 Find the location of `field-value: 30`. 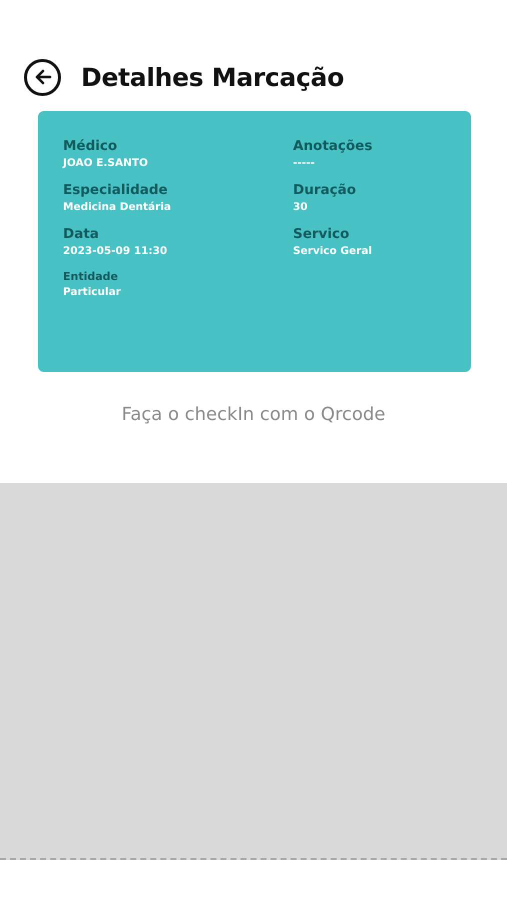

field-value: 30 is located at coordinates (301, 207).